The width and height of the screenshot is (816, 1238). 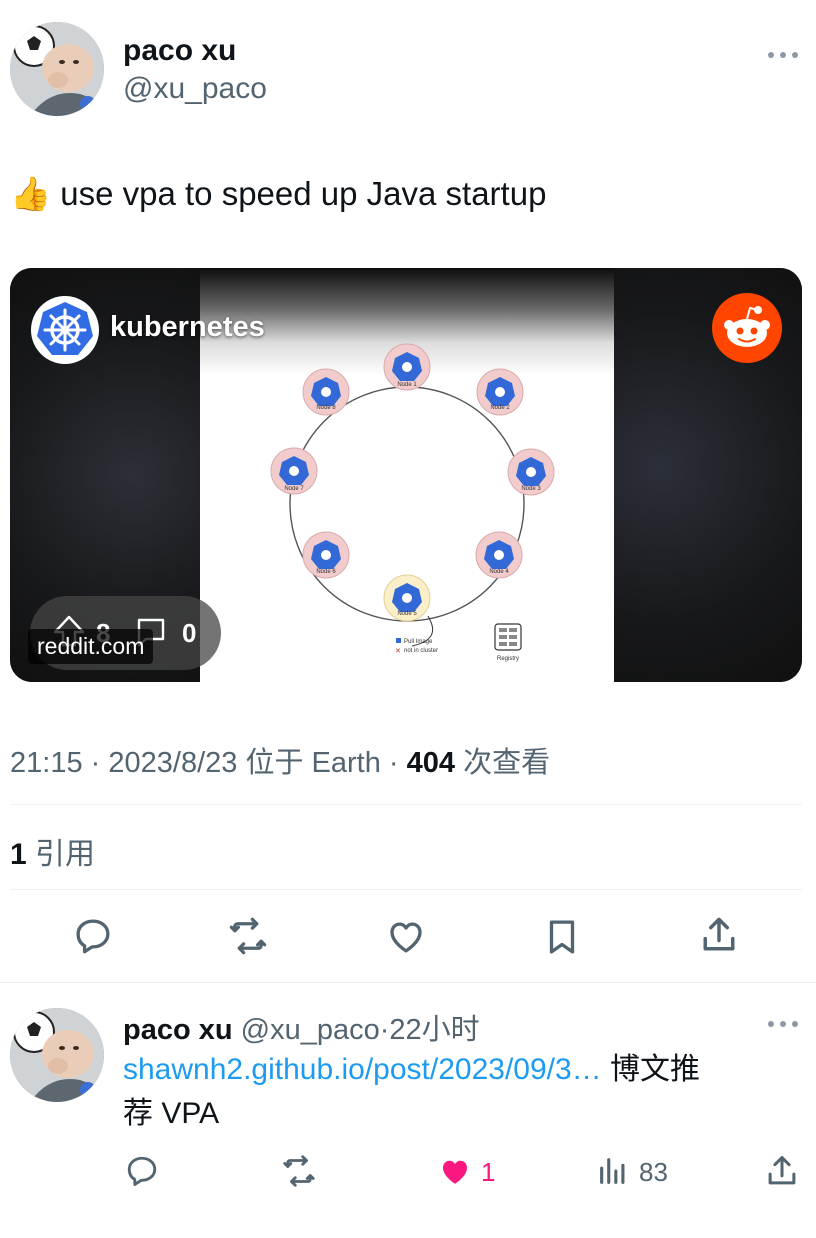 What do you see at coordinates (178, 1030) in the screenshot?
I see `quote-author-name: paco xu` at bounding box center [178, 1030].